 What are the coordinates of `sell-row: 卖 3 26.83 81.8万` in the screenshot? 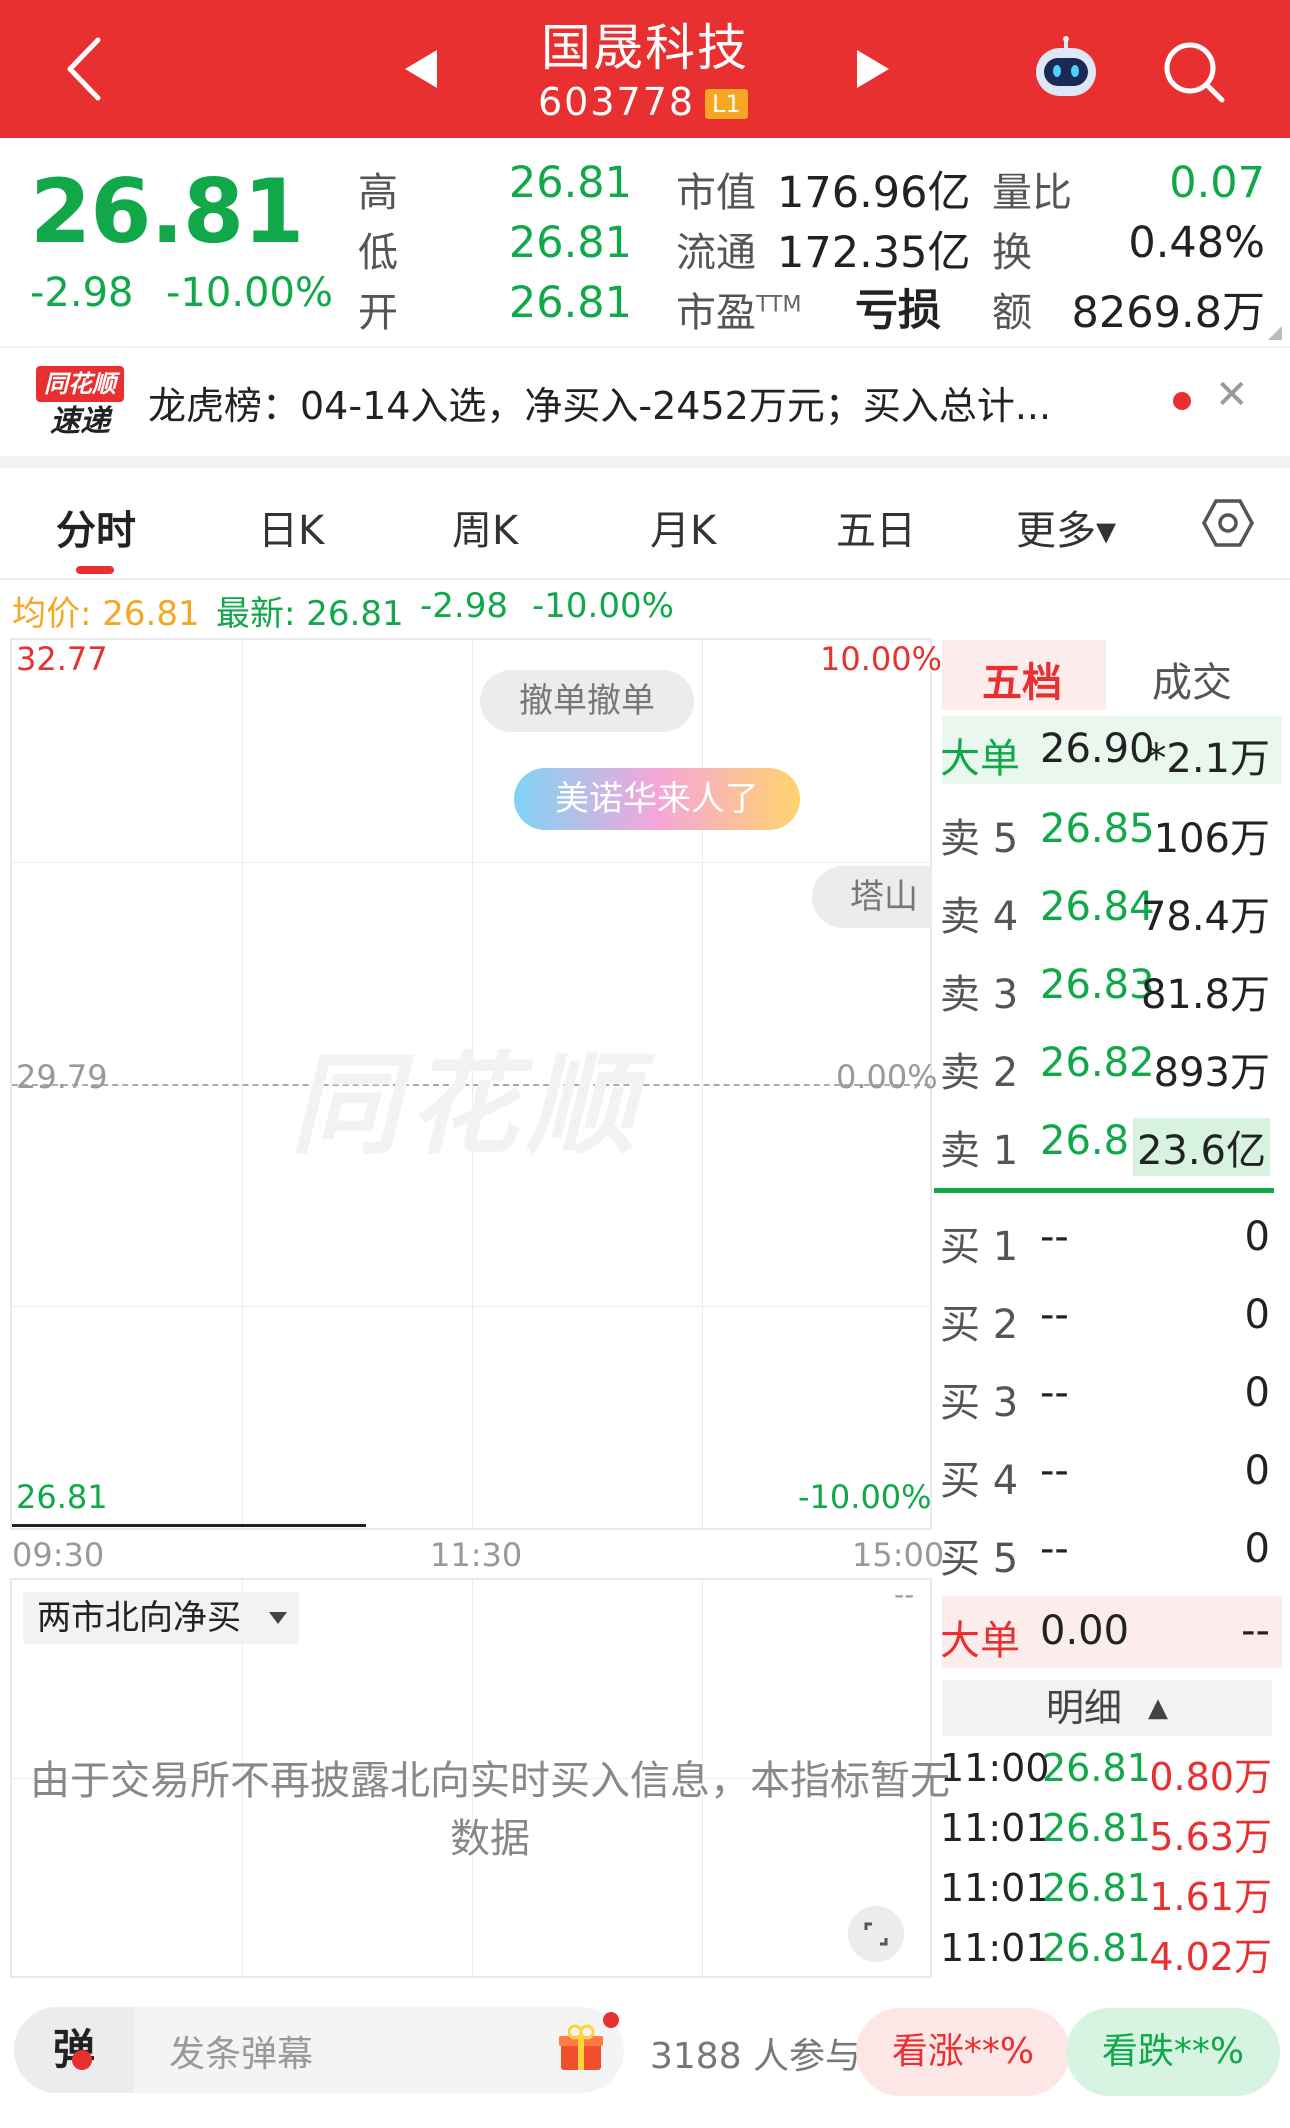 It's located at (1110, 992).